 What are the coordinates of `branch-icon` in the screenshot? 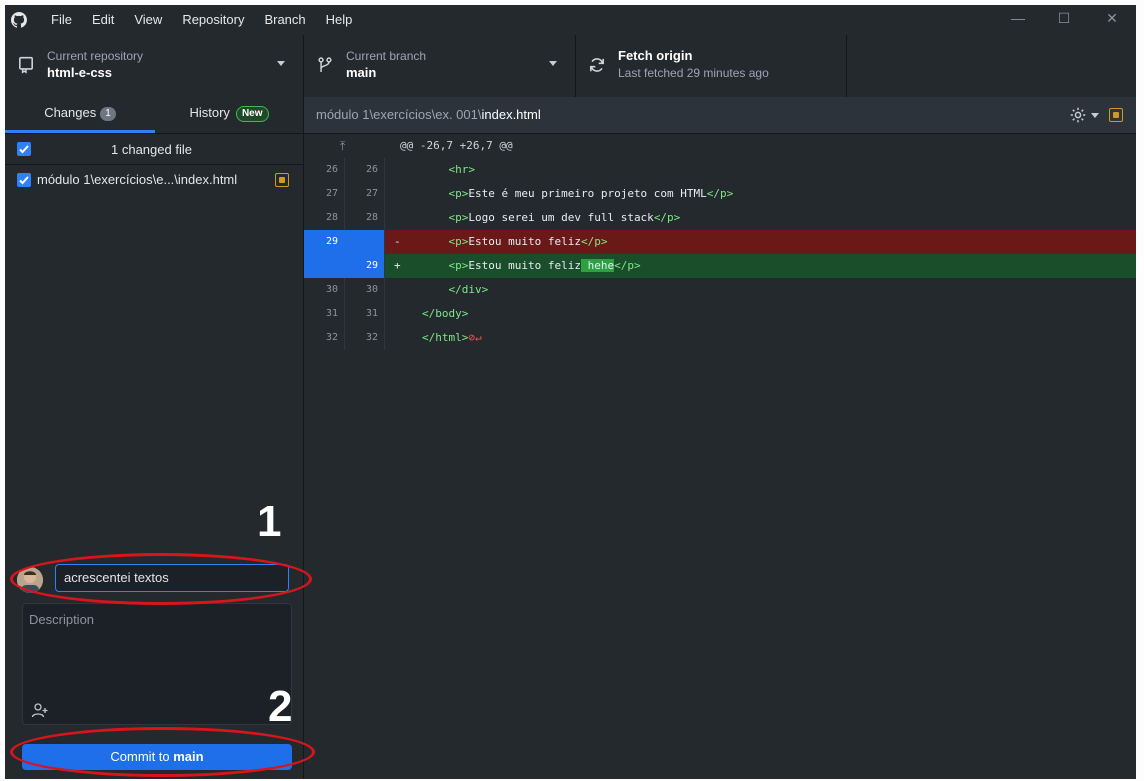 It's located at (325, 64).